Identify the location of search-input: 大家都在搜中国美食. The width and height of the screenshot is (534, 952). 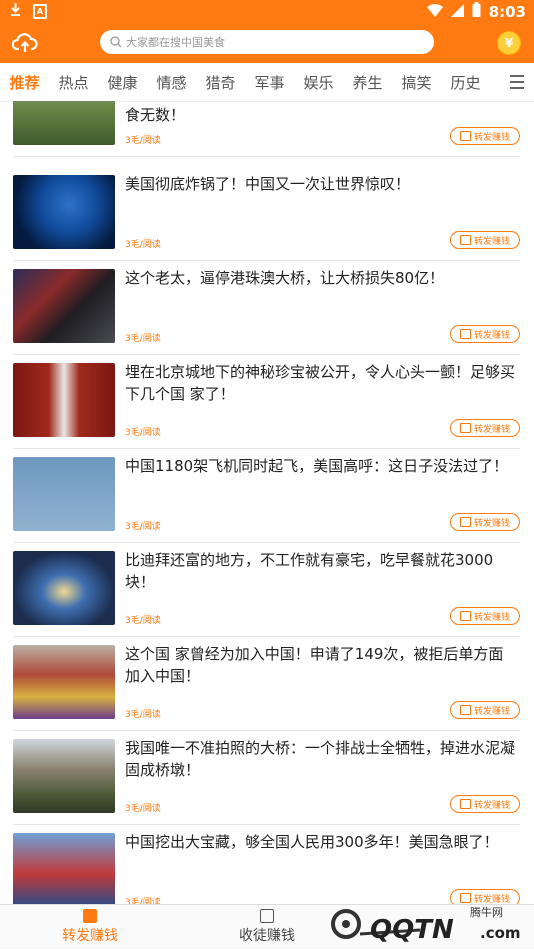
(267, 42).